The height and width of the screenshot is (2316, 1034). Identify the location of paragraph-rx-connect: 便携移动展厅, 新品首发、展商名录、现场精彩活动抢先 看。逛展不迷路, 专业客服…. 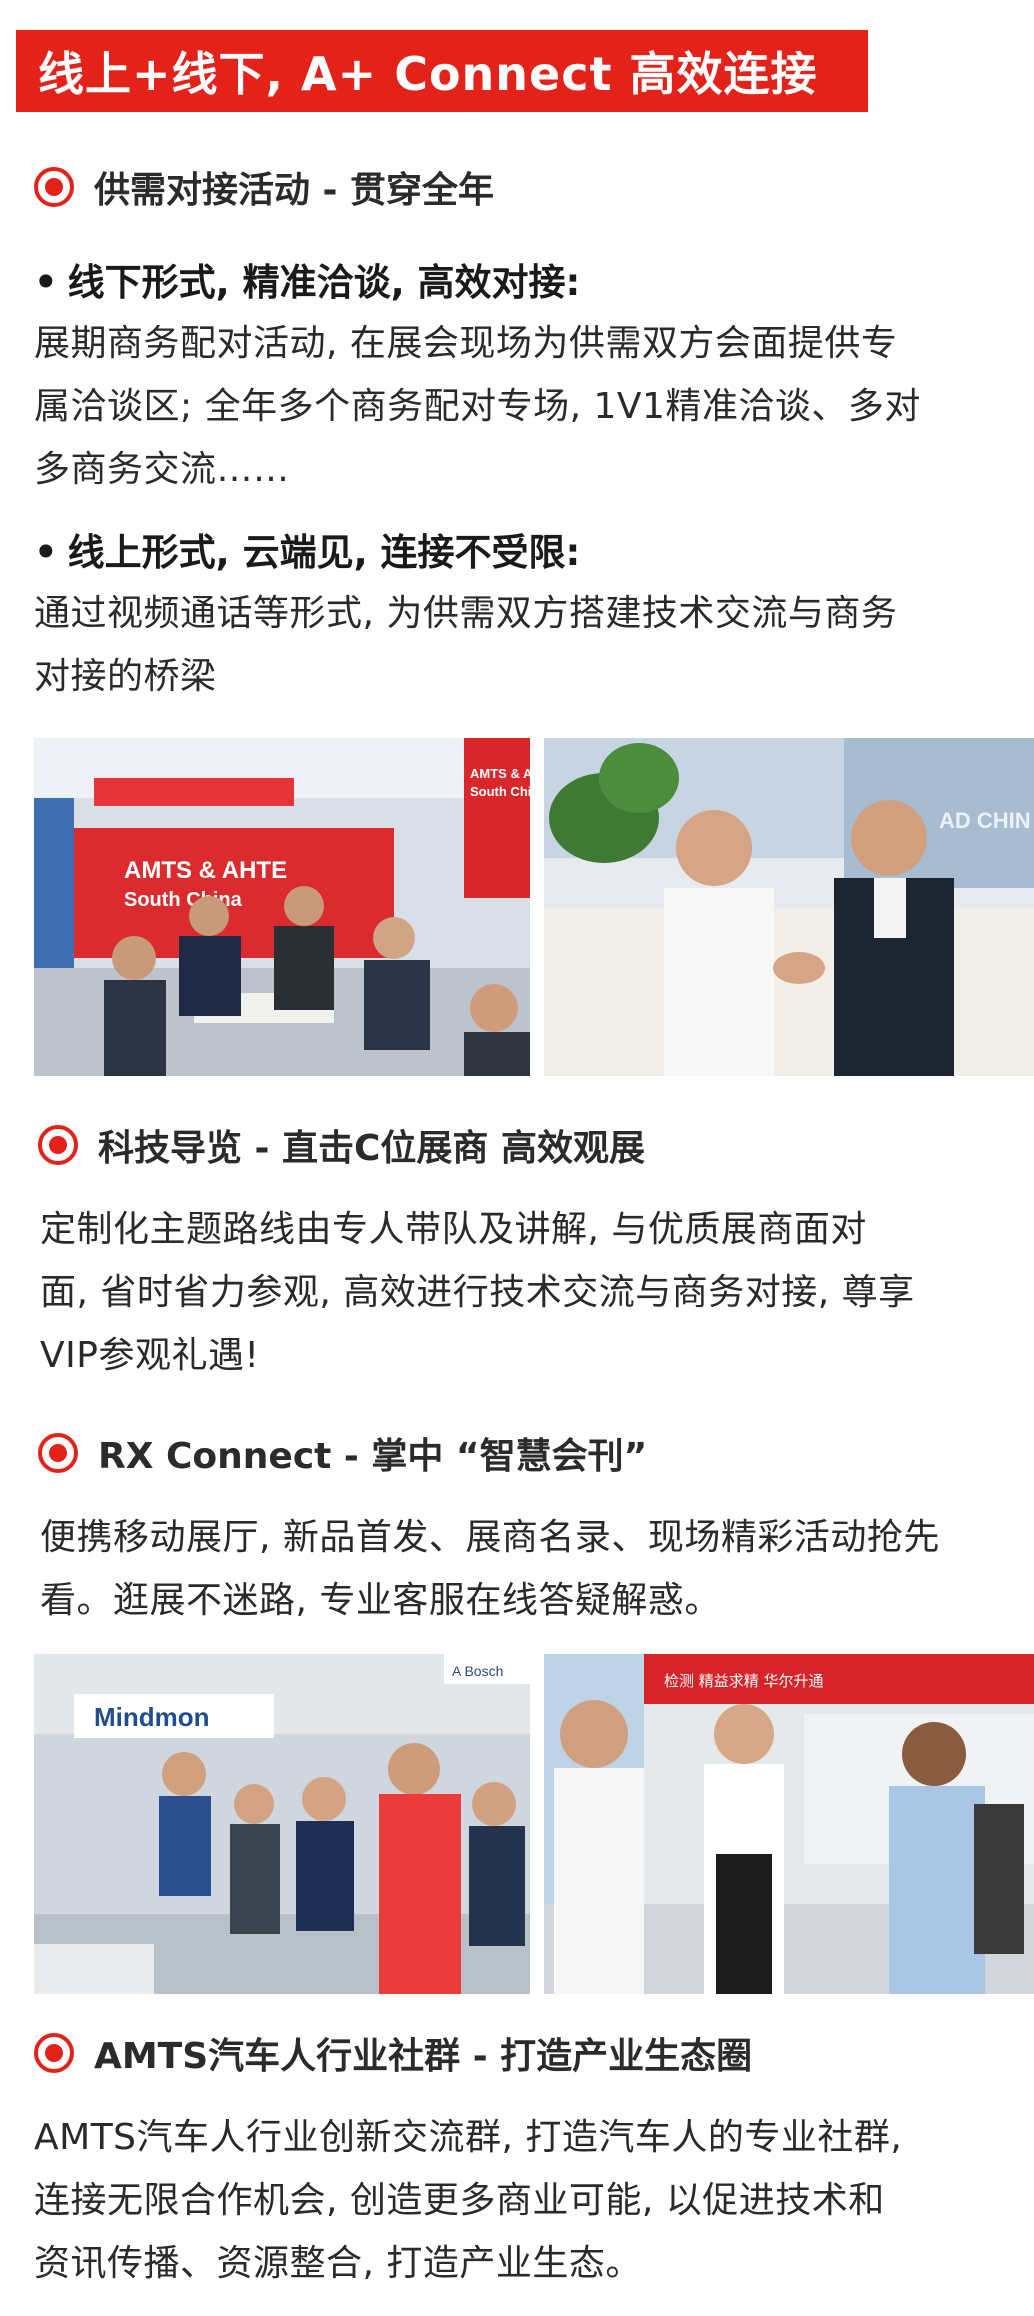
(490, 1569).